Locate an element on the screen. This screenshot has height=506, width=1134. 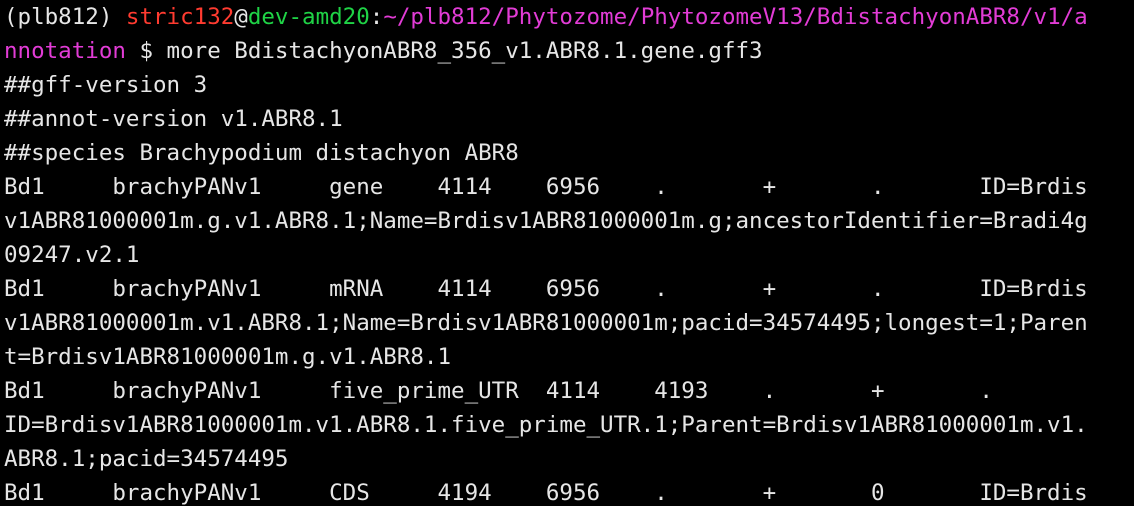
output-line: ##annot-version v1.ABR8.1 is located at coordinates (173, 119).